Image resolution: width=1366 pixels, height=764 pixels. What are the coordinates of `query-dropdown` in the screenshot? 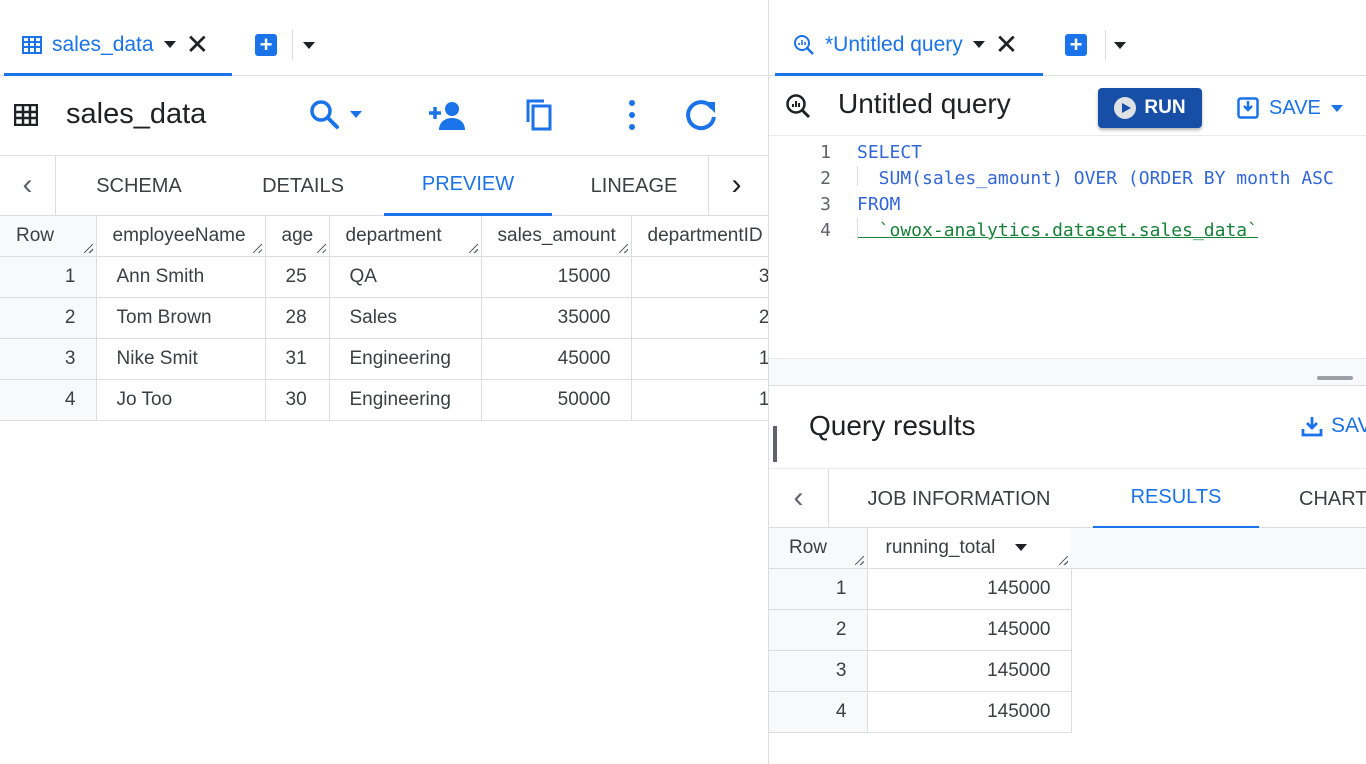 It's located at (335, 114).